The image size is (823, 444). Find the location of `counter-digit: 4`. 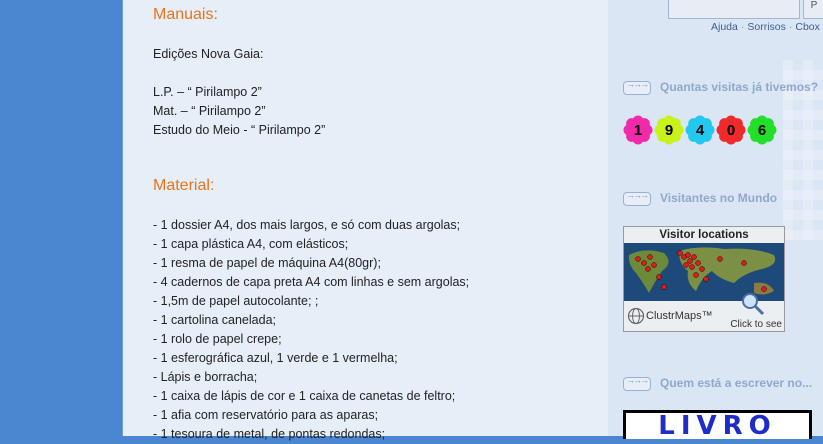

counter-digit: 4 is located at coordinates (700, 130).